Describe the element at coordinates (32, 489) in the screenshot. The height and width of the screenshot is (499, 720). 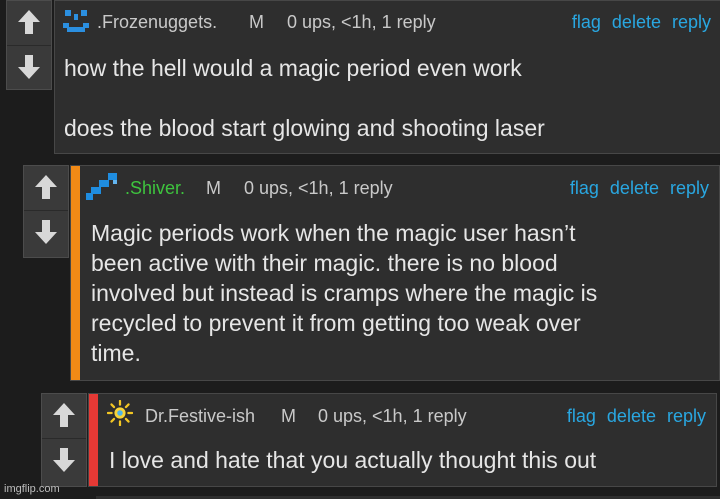
I see `watermark: imgflip.com` at that location.